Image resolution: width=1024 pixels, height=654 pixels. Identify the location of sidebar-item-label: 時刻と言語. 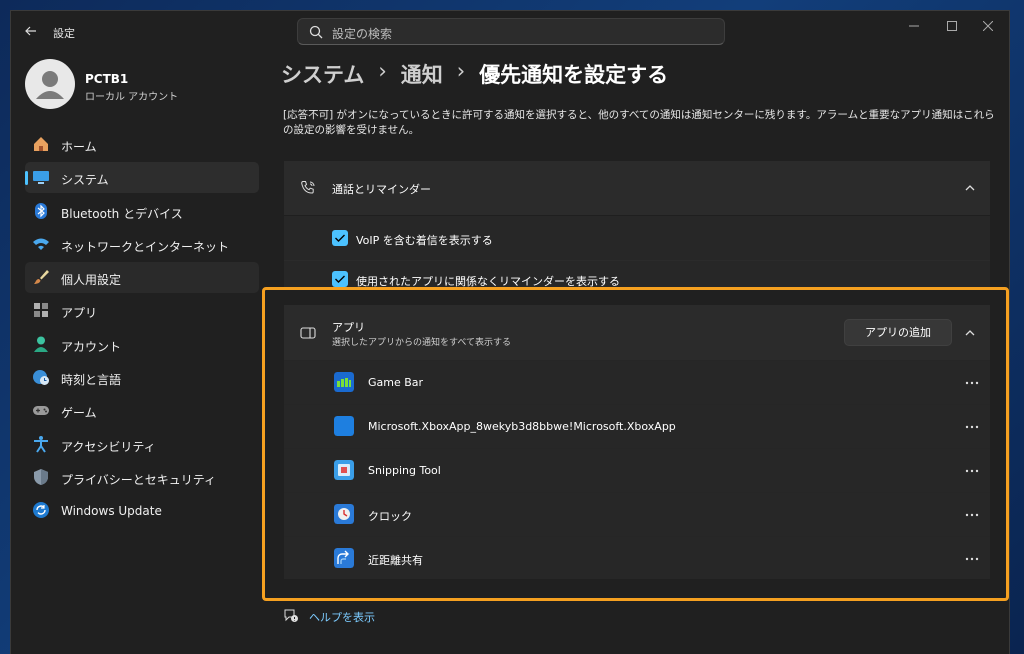
(91, 380).